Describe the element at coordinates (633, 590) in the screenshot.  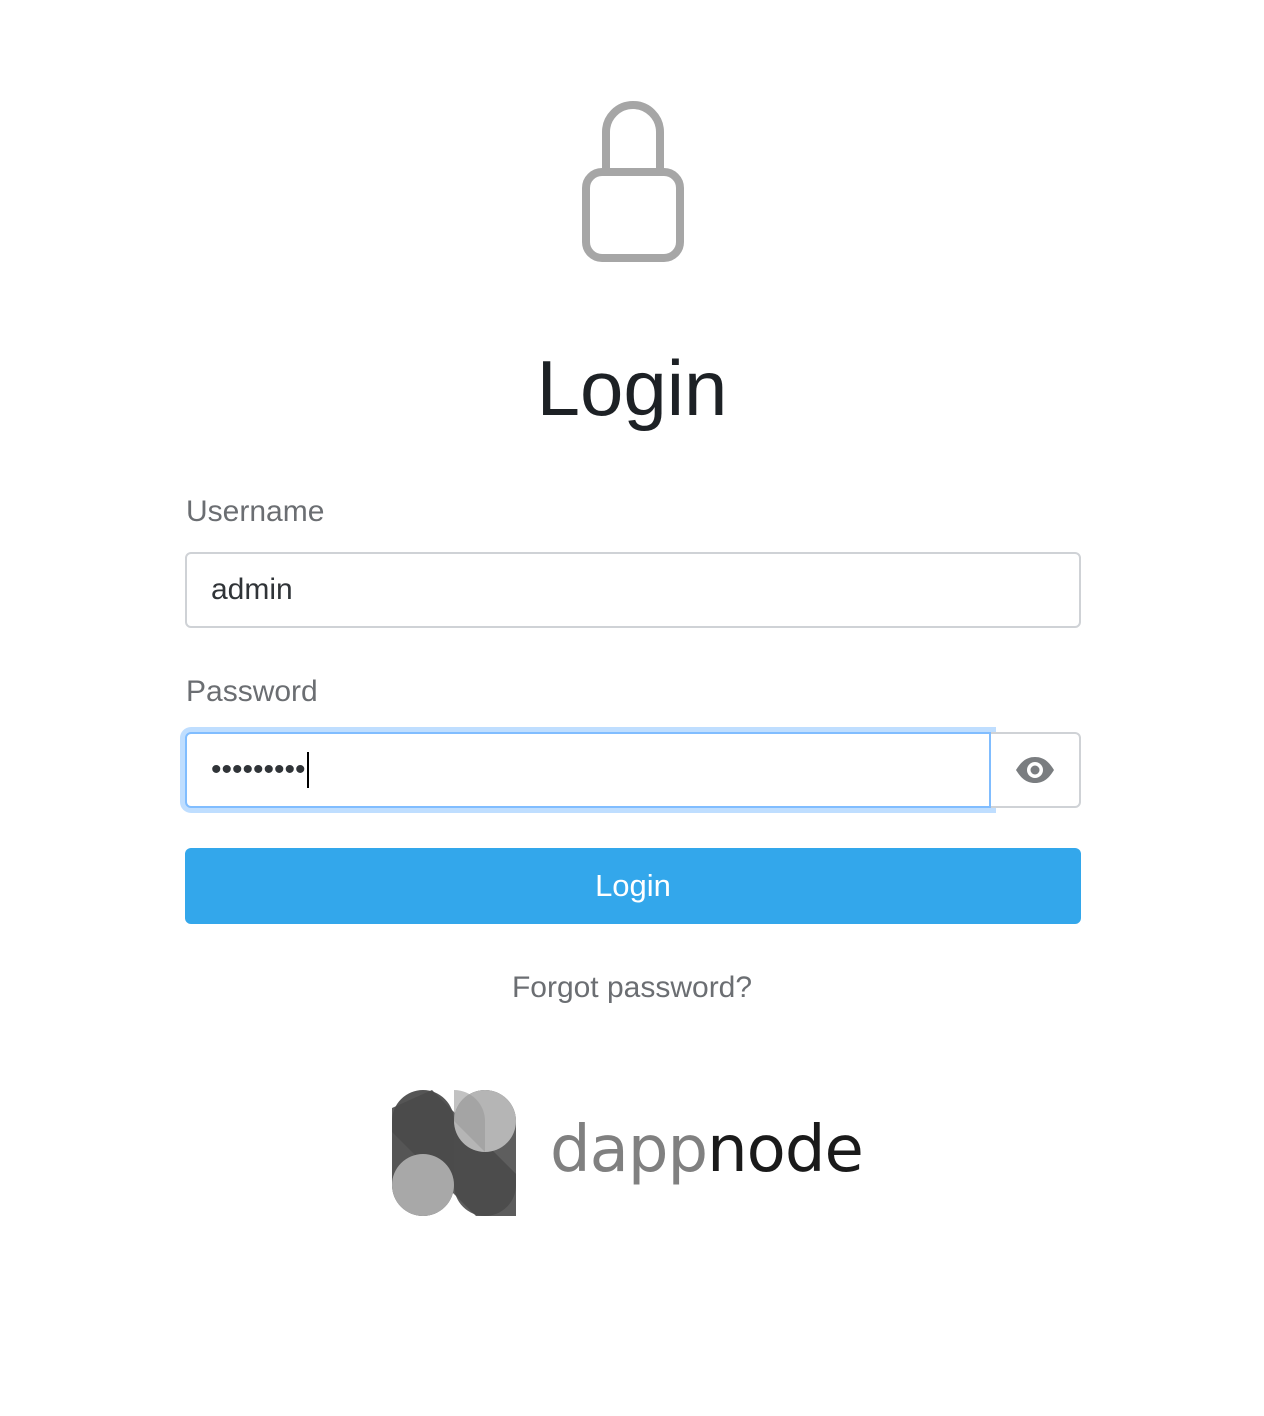
I see `username-input` at that location.